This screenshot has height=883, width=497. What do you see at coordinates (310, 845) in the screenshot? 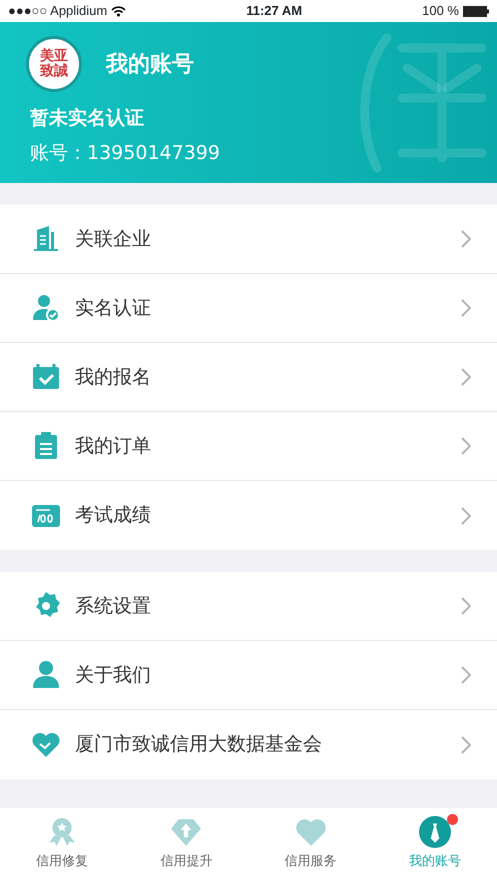
I see `tab-button: 信用服务` at bounding box center [310, 845].